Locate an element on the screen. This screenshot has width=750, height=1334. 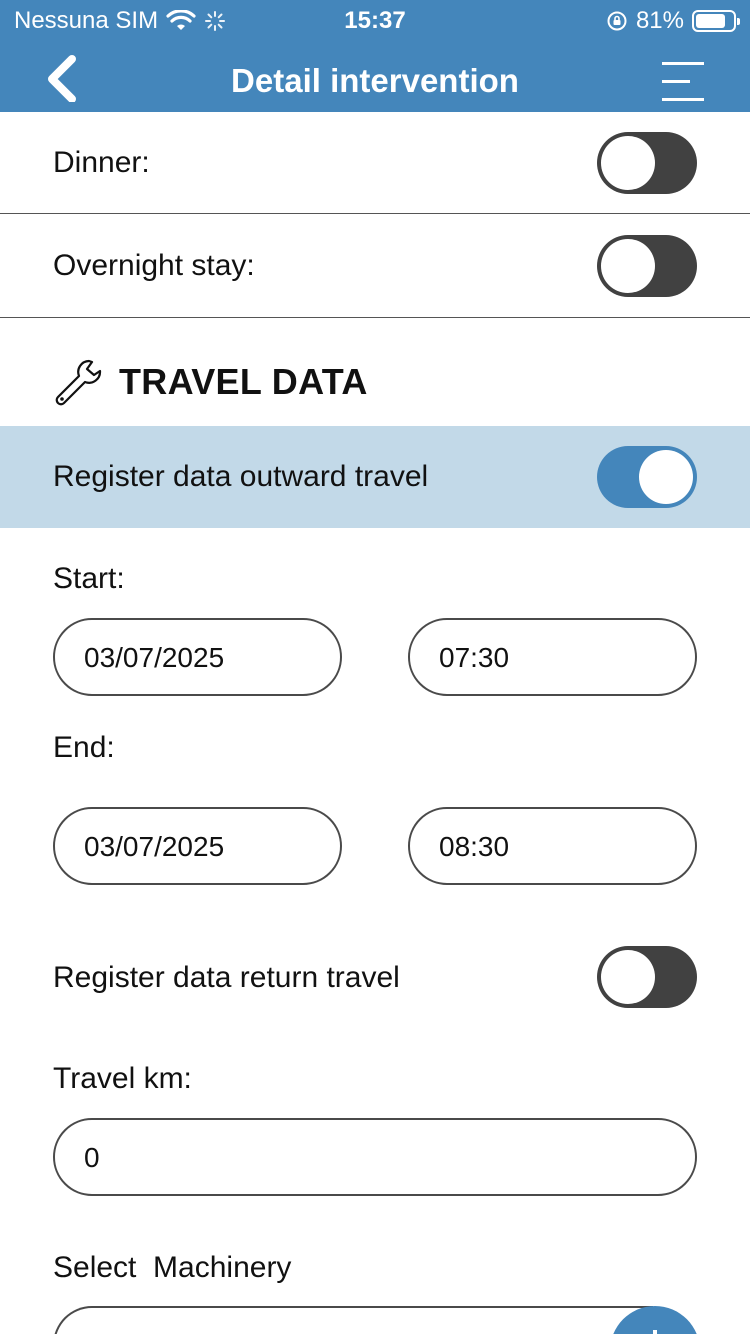
overnight-toggle is located at coordinates (647, 266).